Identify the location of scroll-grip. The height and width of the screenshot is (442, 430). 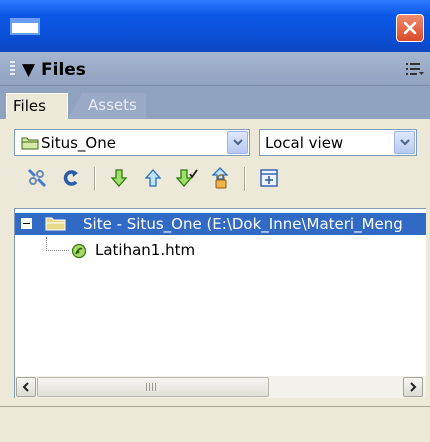
(151, 387).